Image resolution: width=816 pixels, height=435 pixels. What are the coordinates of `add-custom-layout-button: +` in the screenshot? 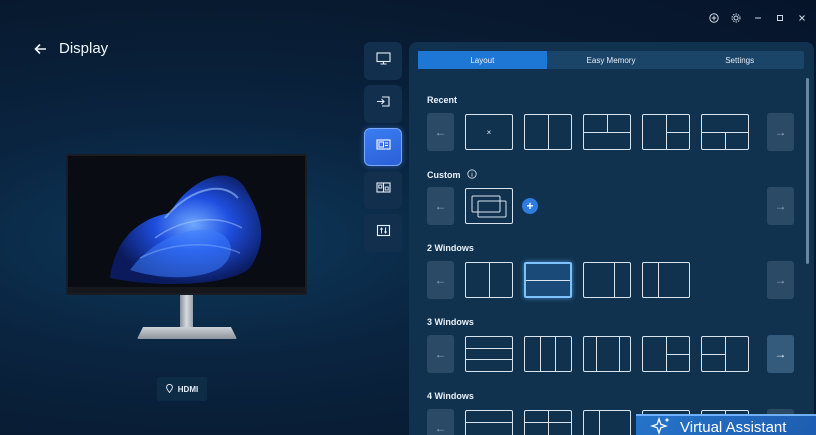 It's located at (530, 206).